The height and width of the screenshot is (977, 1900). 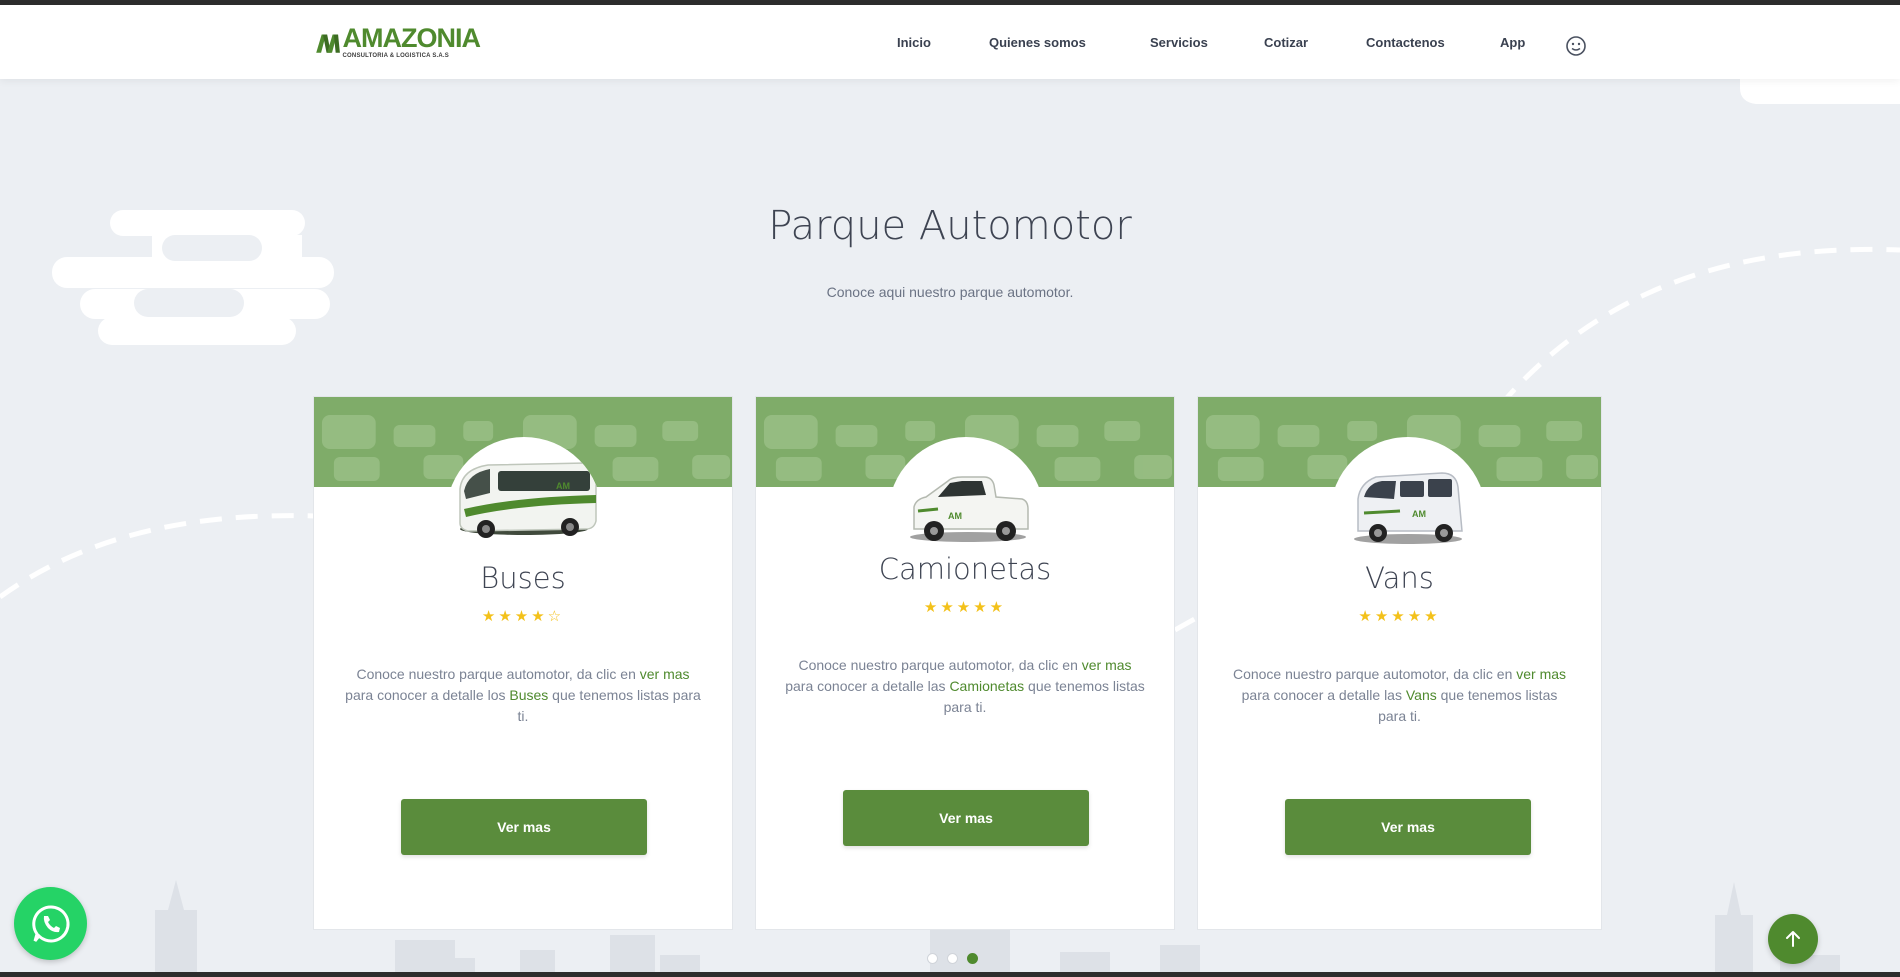 I want to click on vehicle-link: Buses, so click(x=528, y=695).